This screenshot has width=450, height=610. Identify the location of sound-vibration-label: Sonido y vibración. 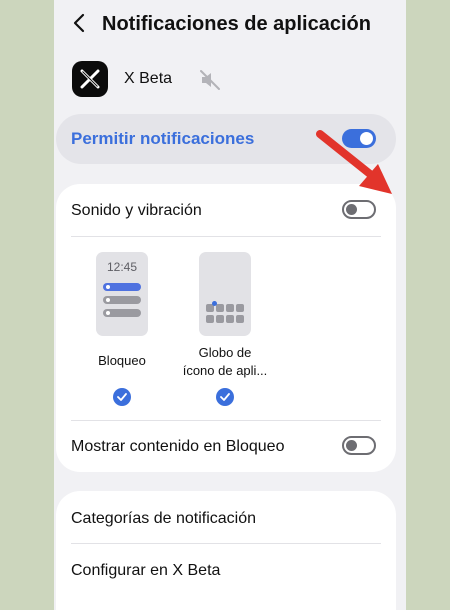
(136, 211).